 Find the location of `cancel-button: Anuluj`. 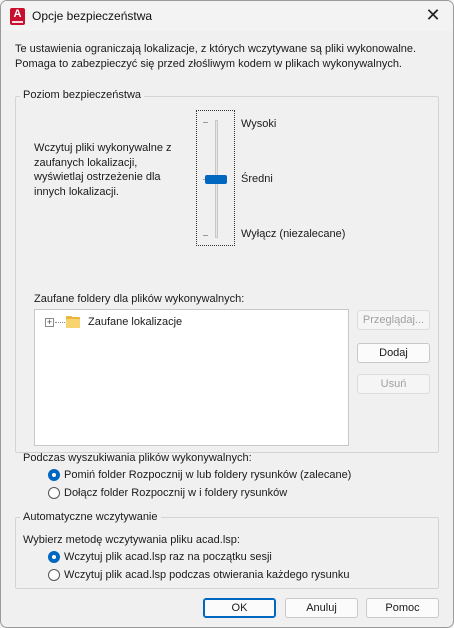

cancel-button: Anuluj is located at coordinates (321, 608).